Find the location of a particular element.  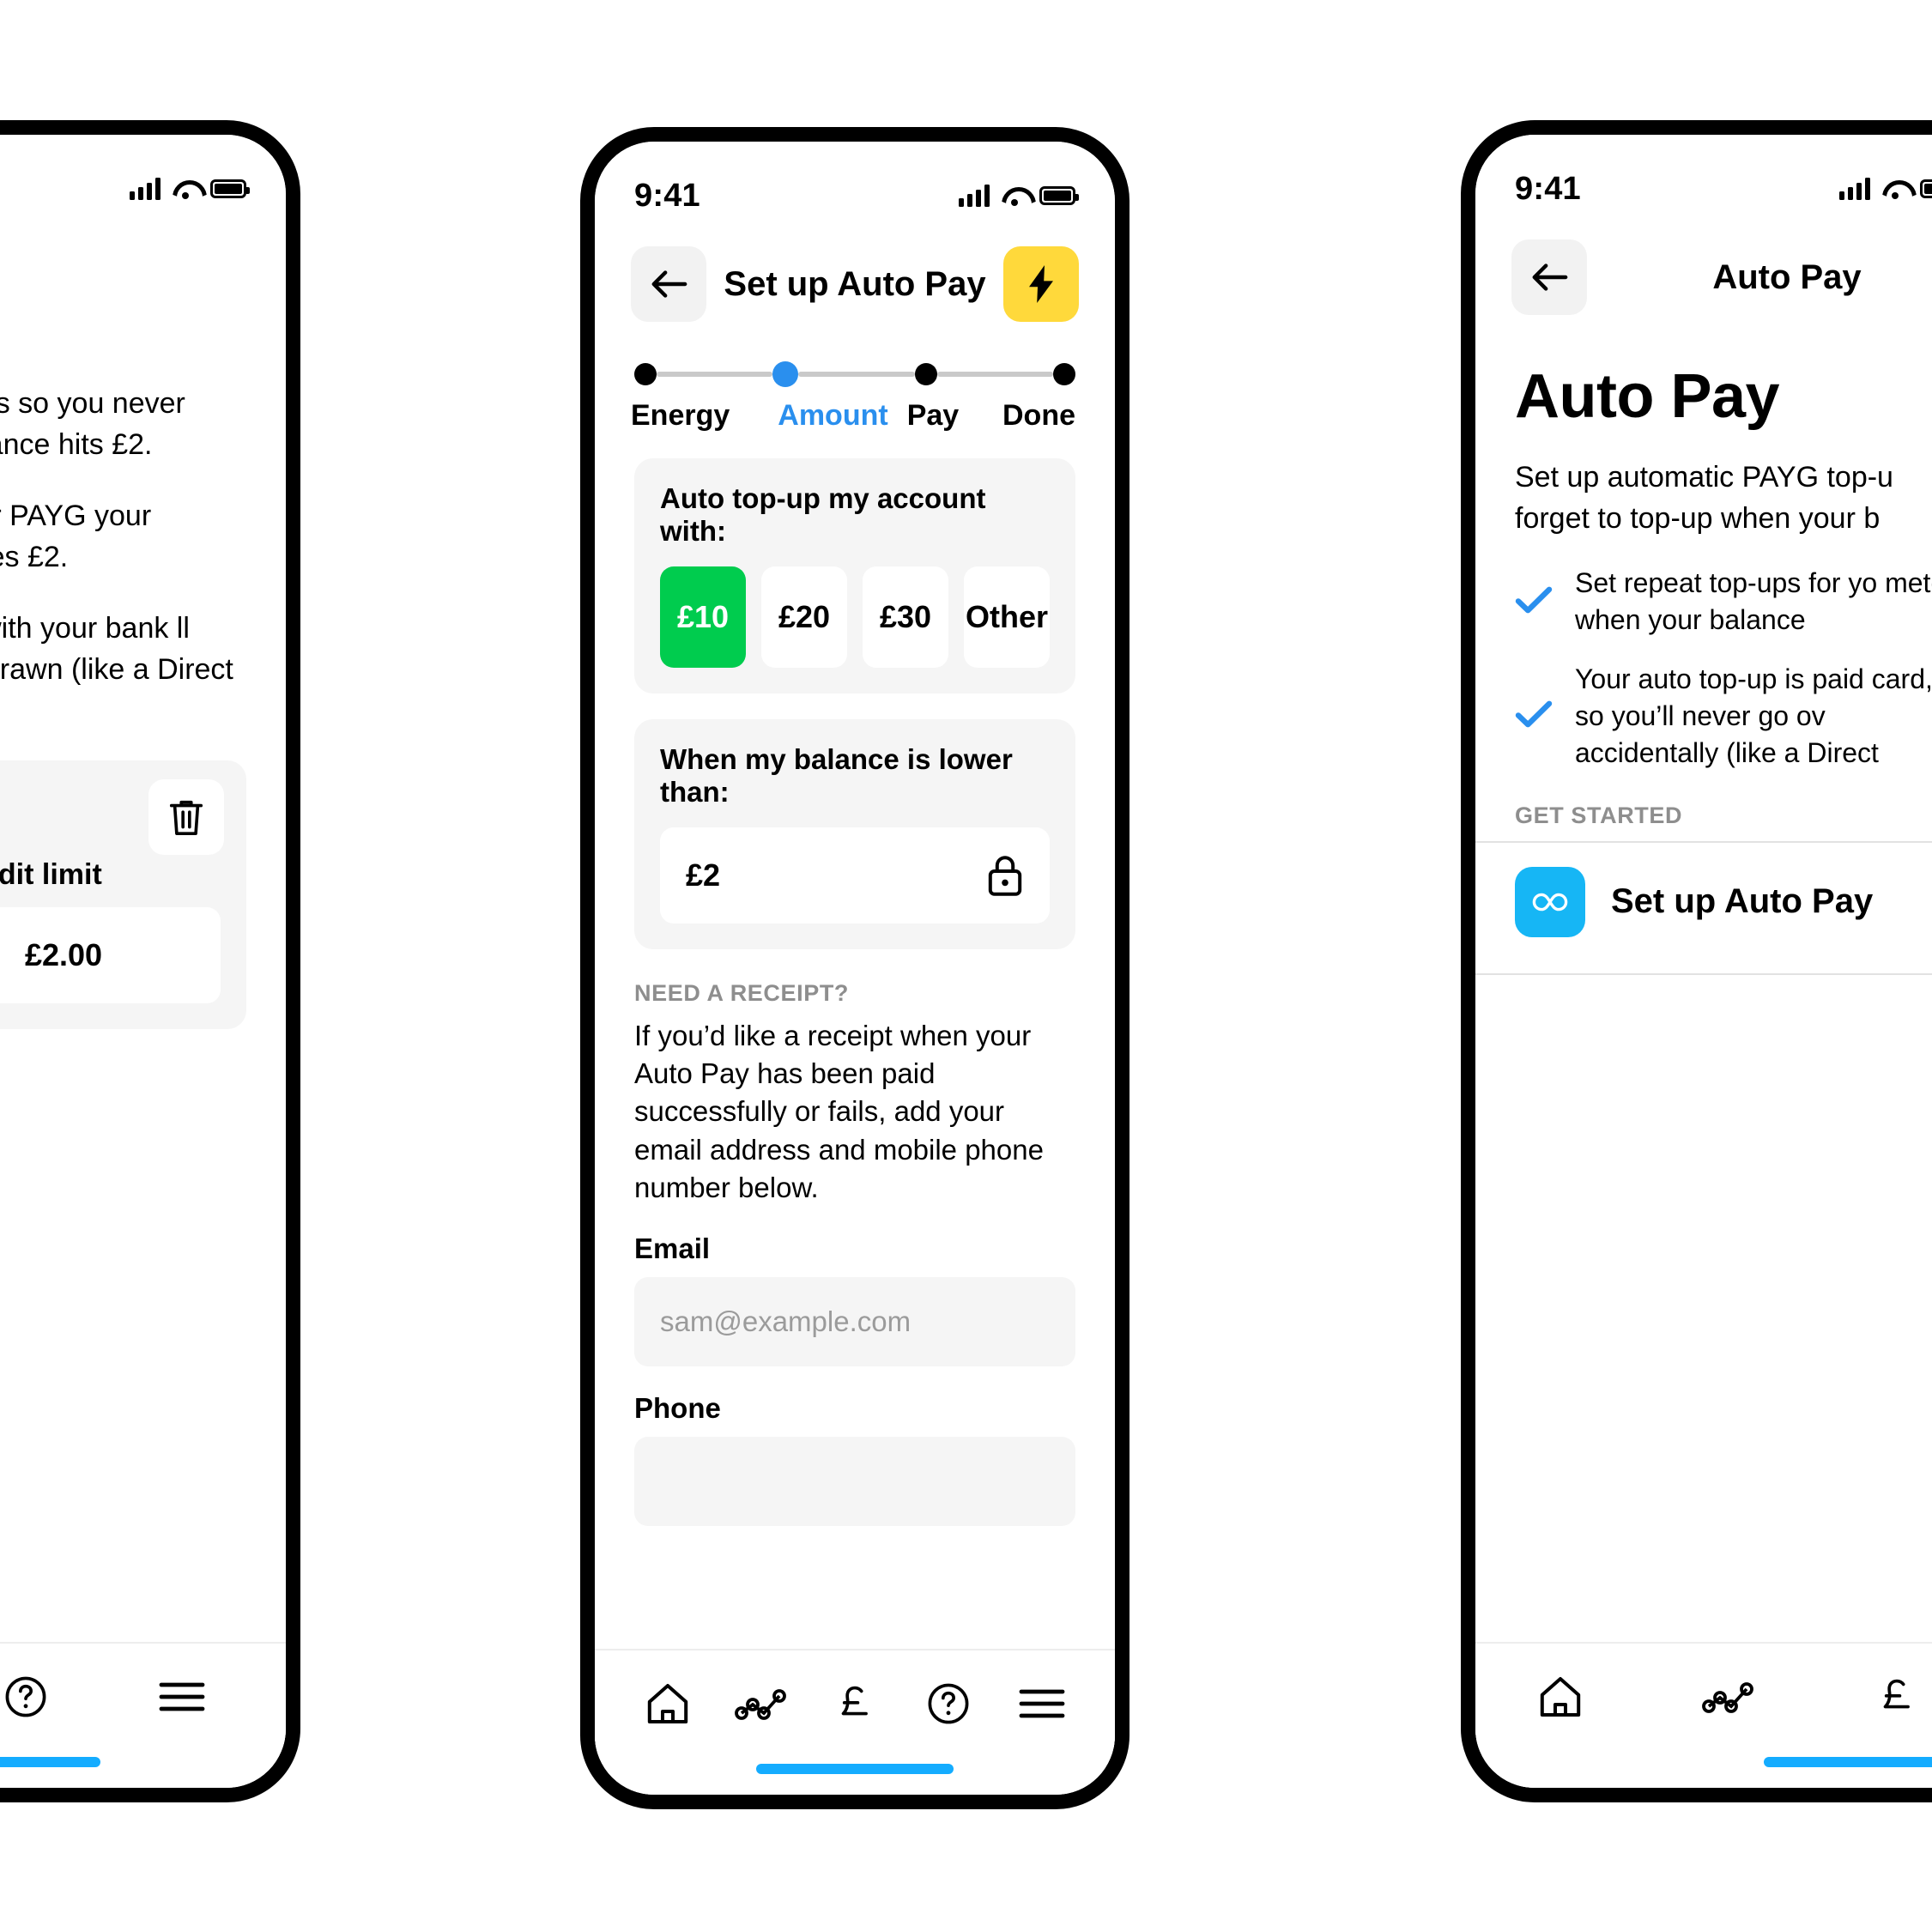

center-status-time: 9:41 is located at coordinates (667, 196).